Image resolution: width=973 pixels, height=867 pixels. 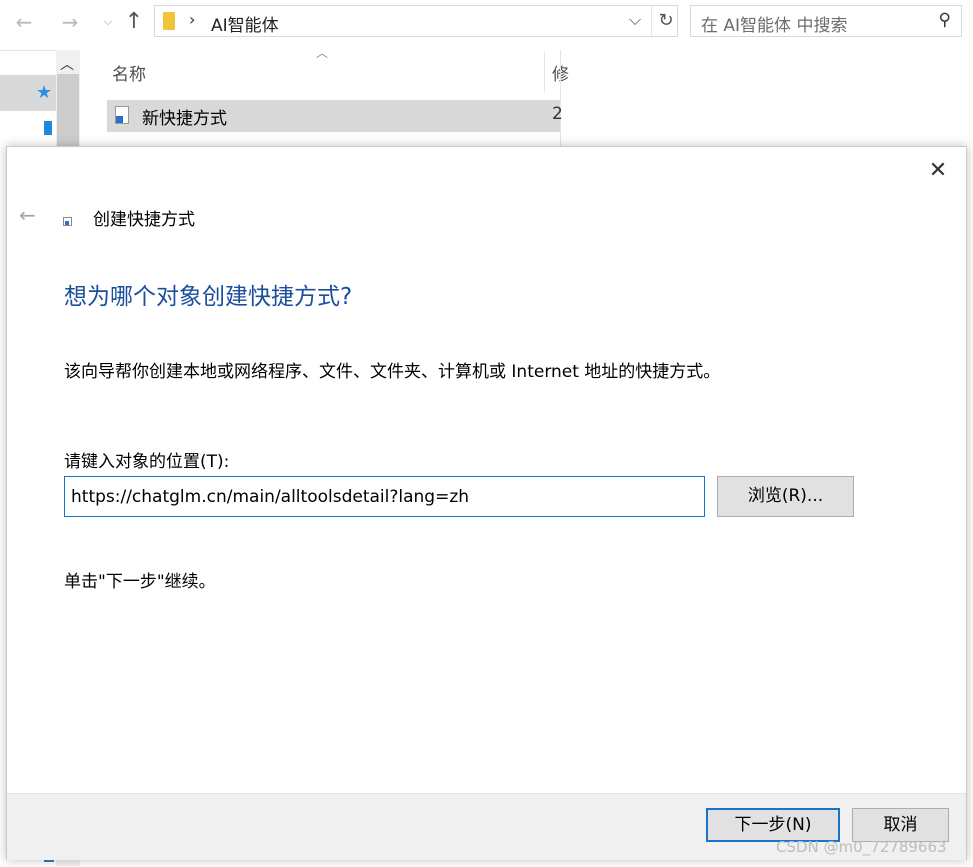 What do you see at coordinates (134, 22) in the screenshot?
I see `up-arrow-icon: ↑` at bounding box center [134, 22].